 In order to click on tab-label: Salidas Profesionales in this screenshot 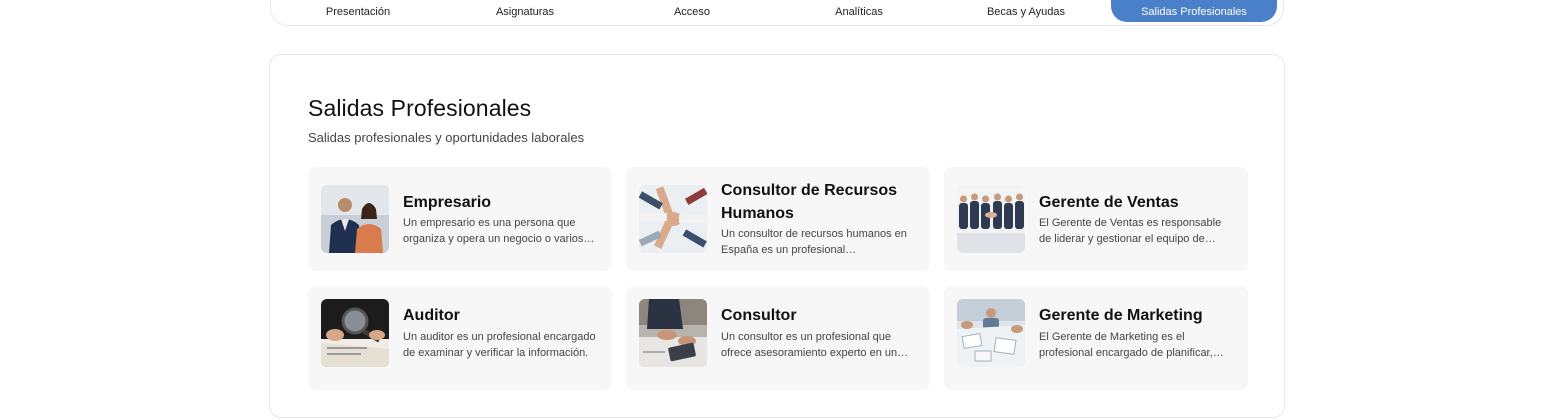, I will do `click(1194, 12)`.